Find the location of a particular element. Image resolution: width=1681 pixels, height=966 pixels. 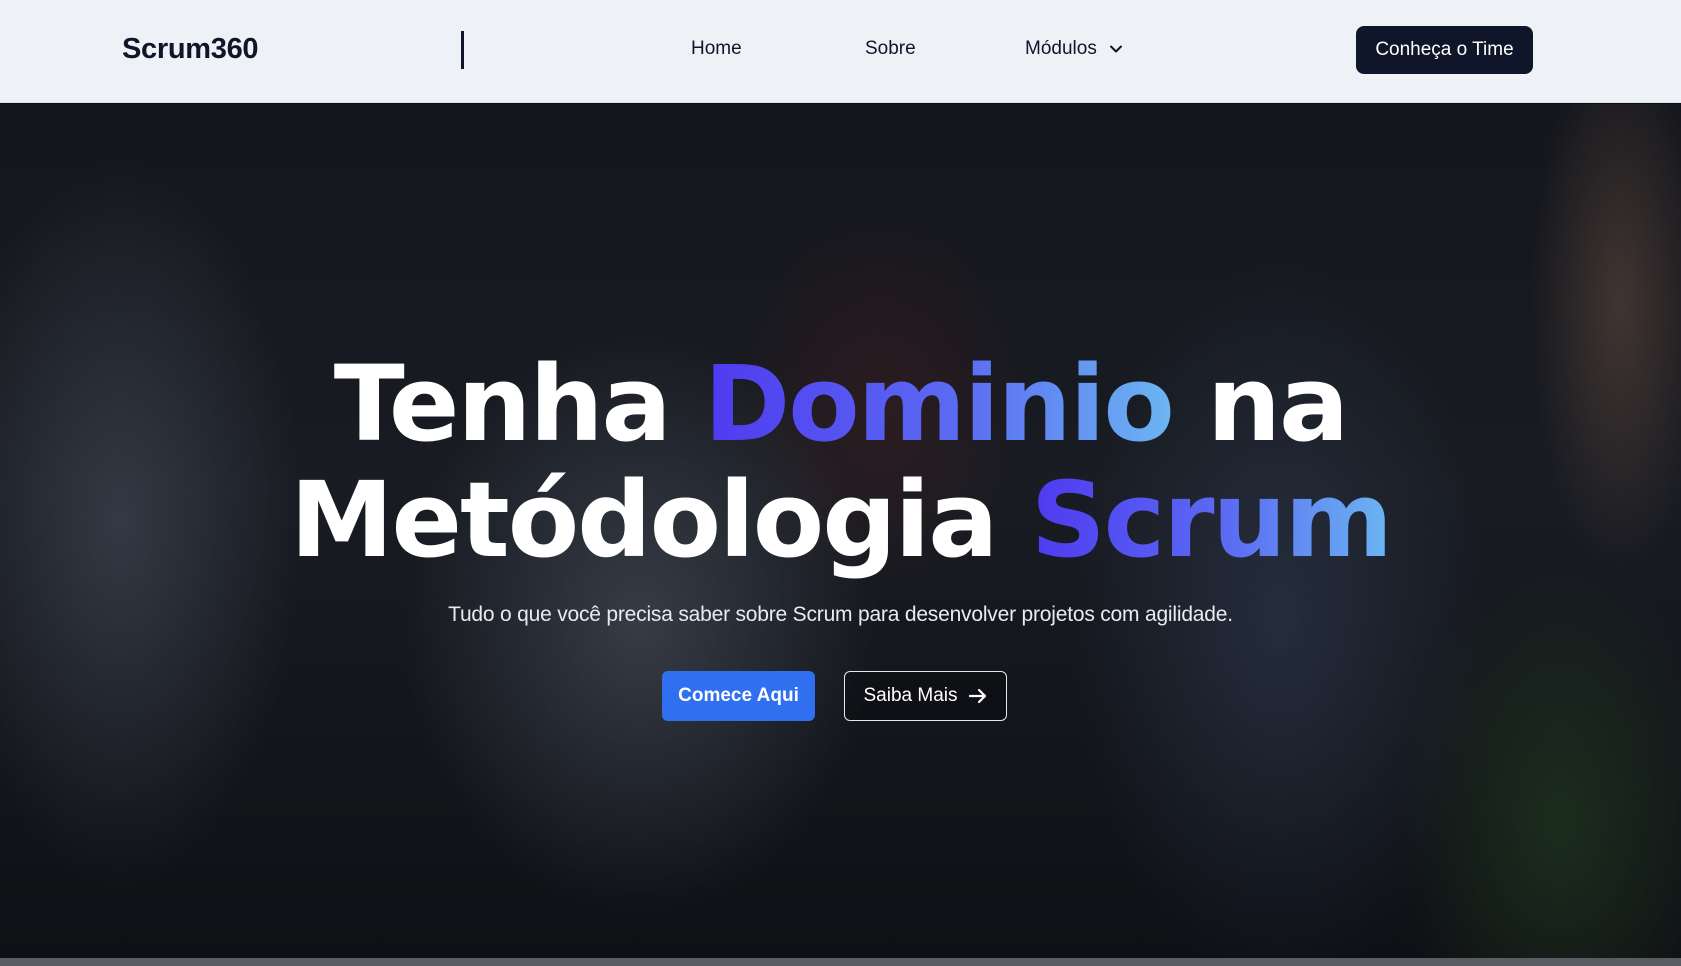

title-highlight-scrum: Scrum is located at coordinates (1211, 520).